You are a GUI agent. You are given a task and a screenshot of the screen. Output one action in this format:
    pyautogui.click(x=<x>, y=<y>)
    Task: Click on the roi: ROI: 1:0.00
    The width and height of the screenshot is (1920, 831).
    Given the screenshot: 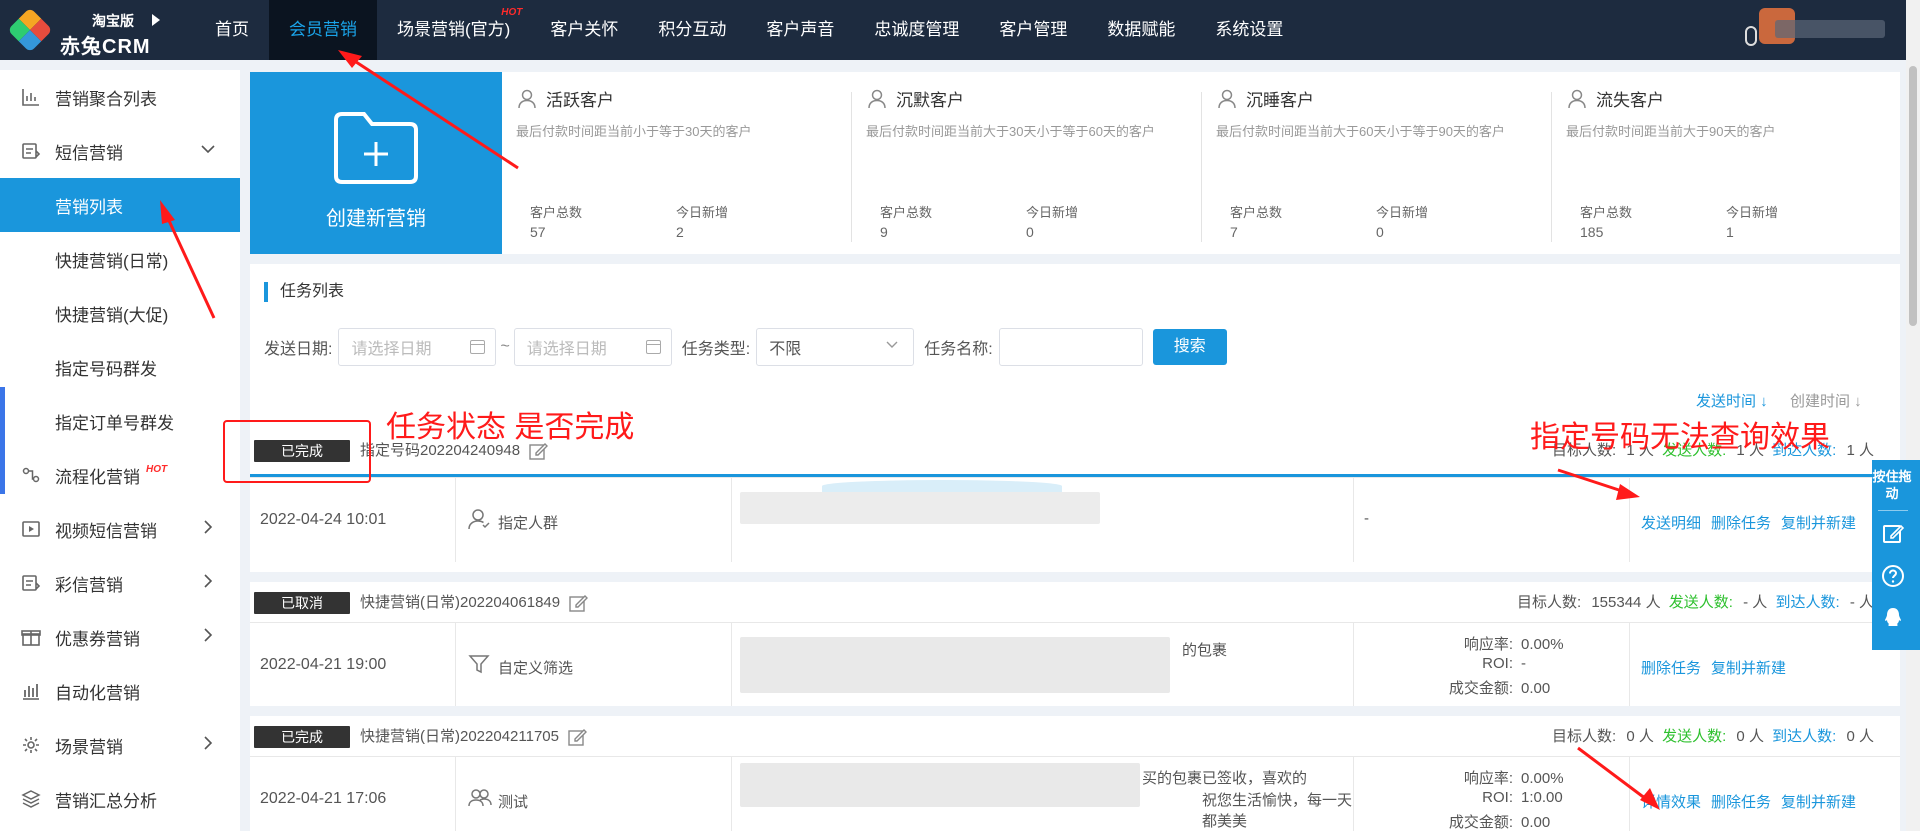 What is the action you would take?
    pyautogui.click(x=1535, y=797)
    